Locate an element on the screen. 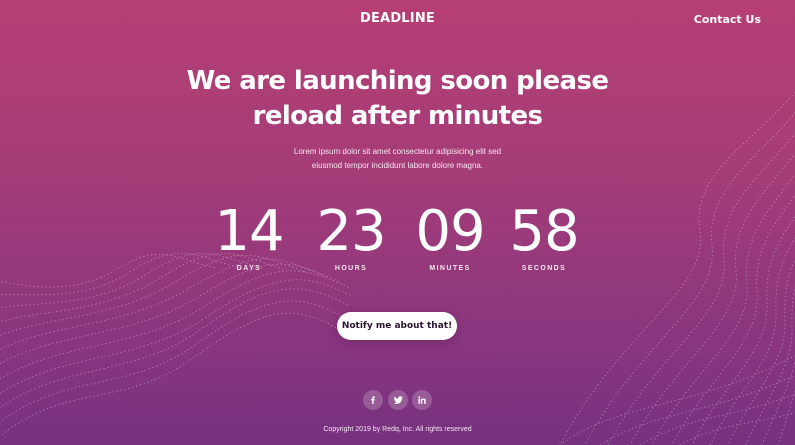  contact-us-link: Contact Us is located at coordinates (727, 19).